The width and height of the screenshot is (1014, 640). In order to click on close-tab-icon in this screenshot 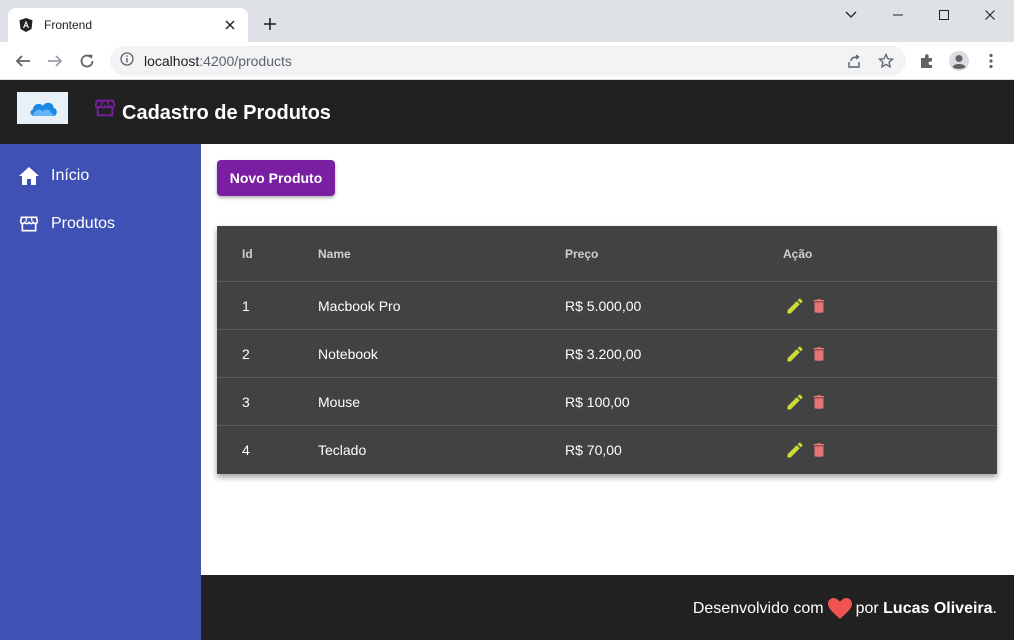, I will do `click(230, 25)`.